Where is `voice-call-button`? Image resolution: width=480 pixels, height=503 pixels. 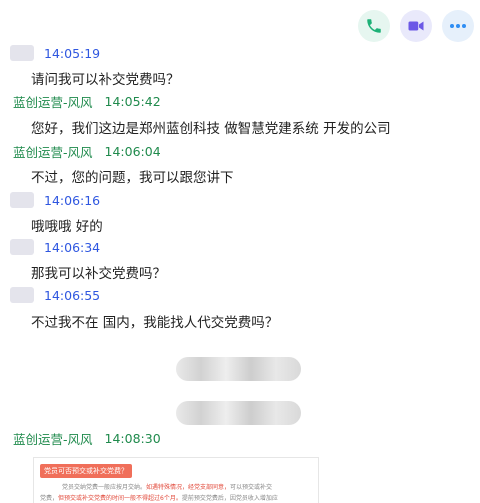
voice-call-button is located at coordinates (374, 26).